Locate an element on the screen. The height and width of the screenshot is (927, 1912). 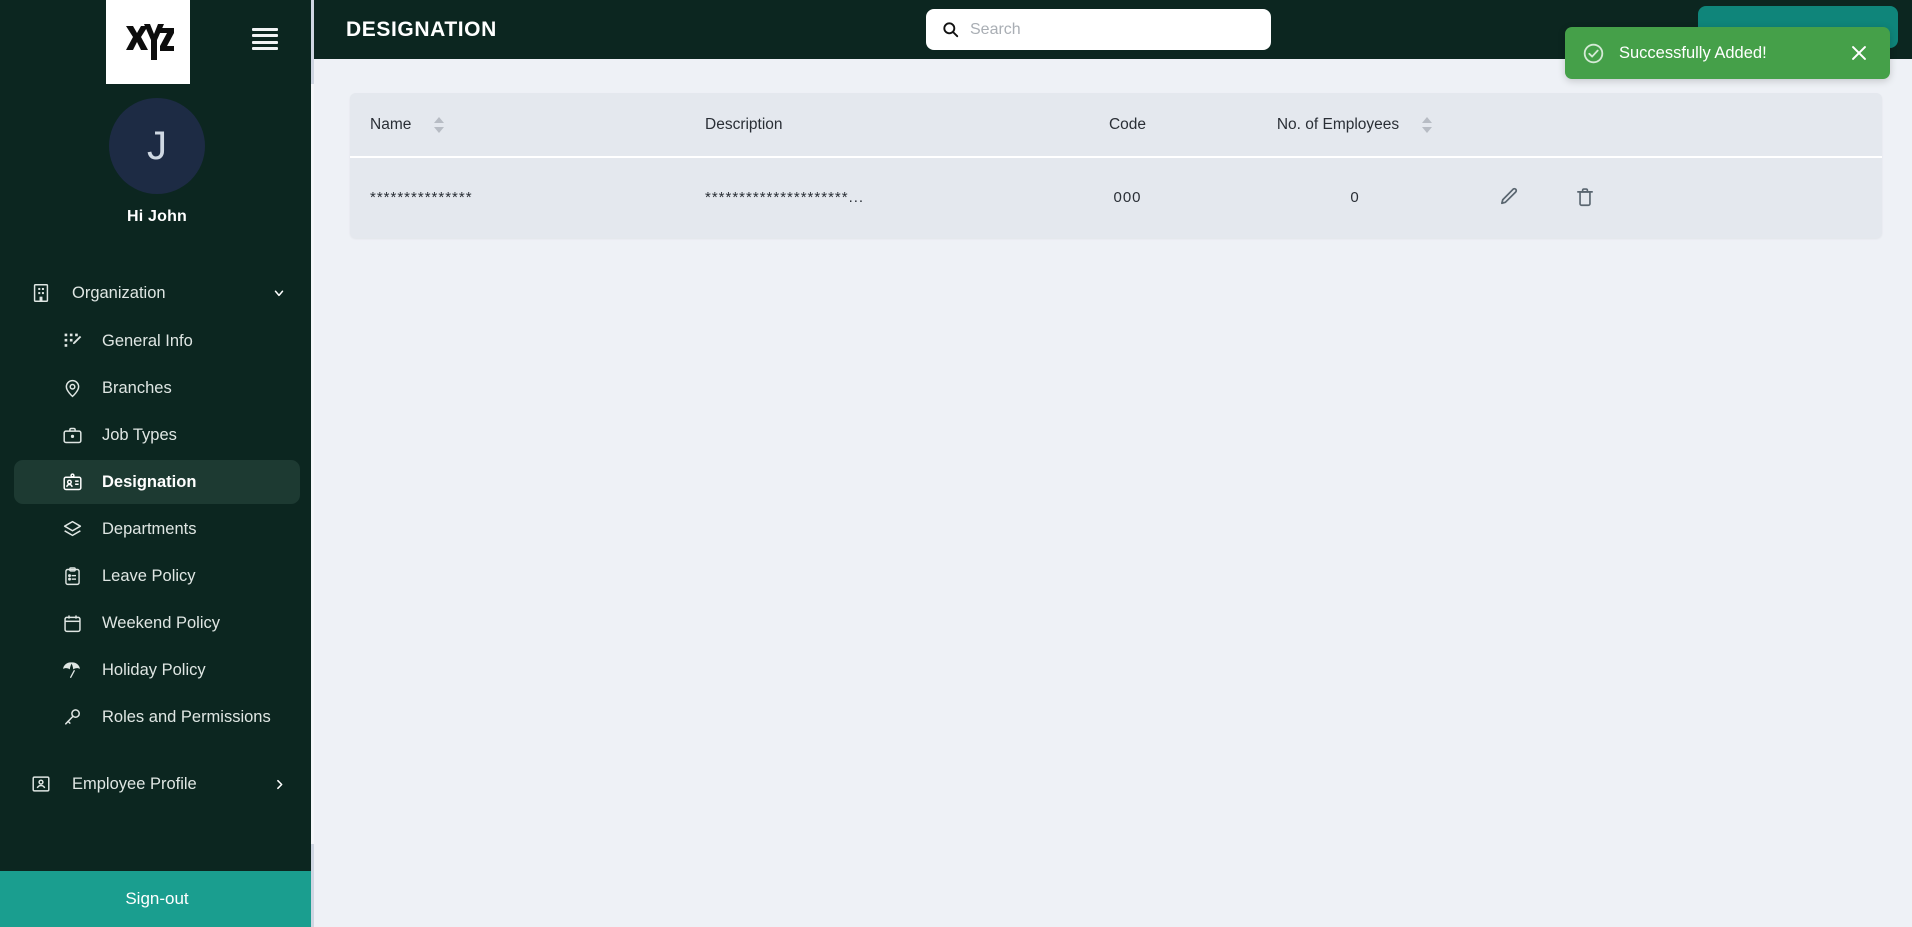
sidebar-group-employee-profile: Employee Profile is located at coordinates (157, 784).